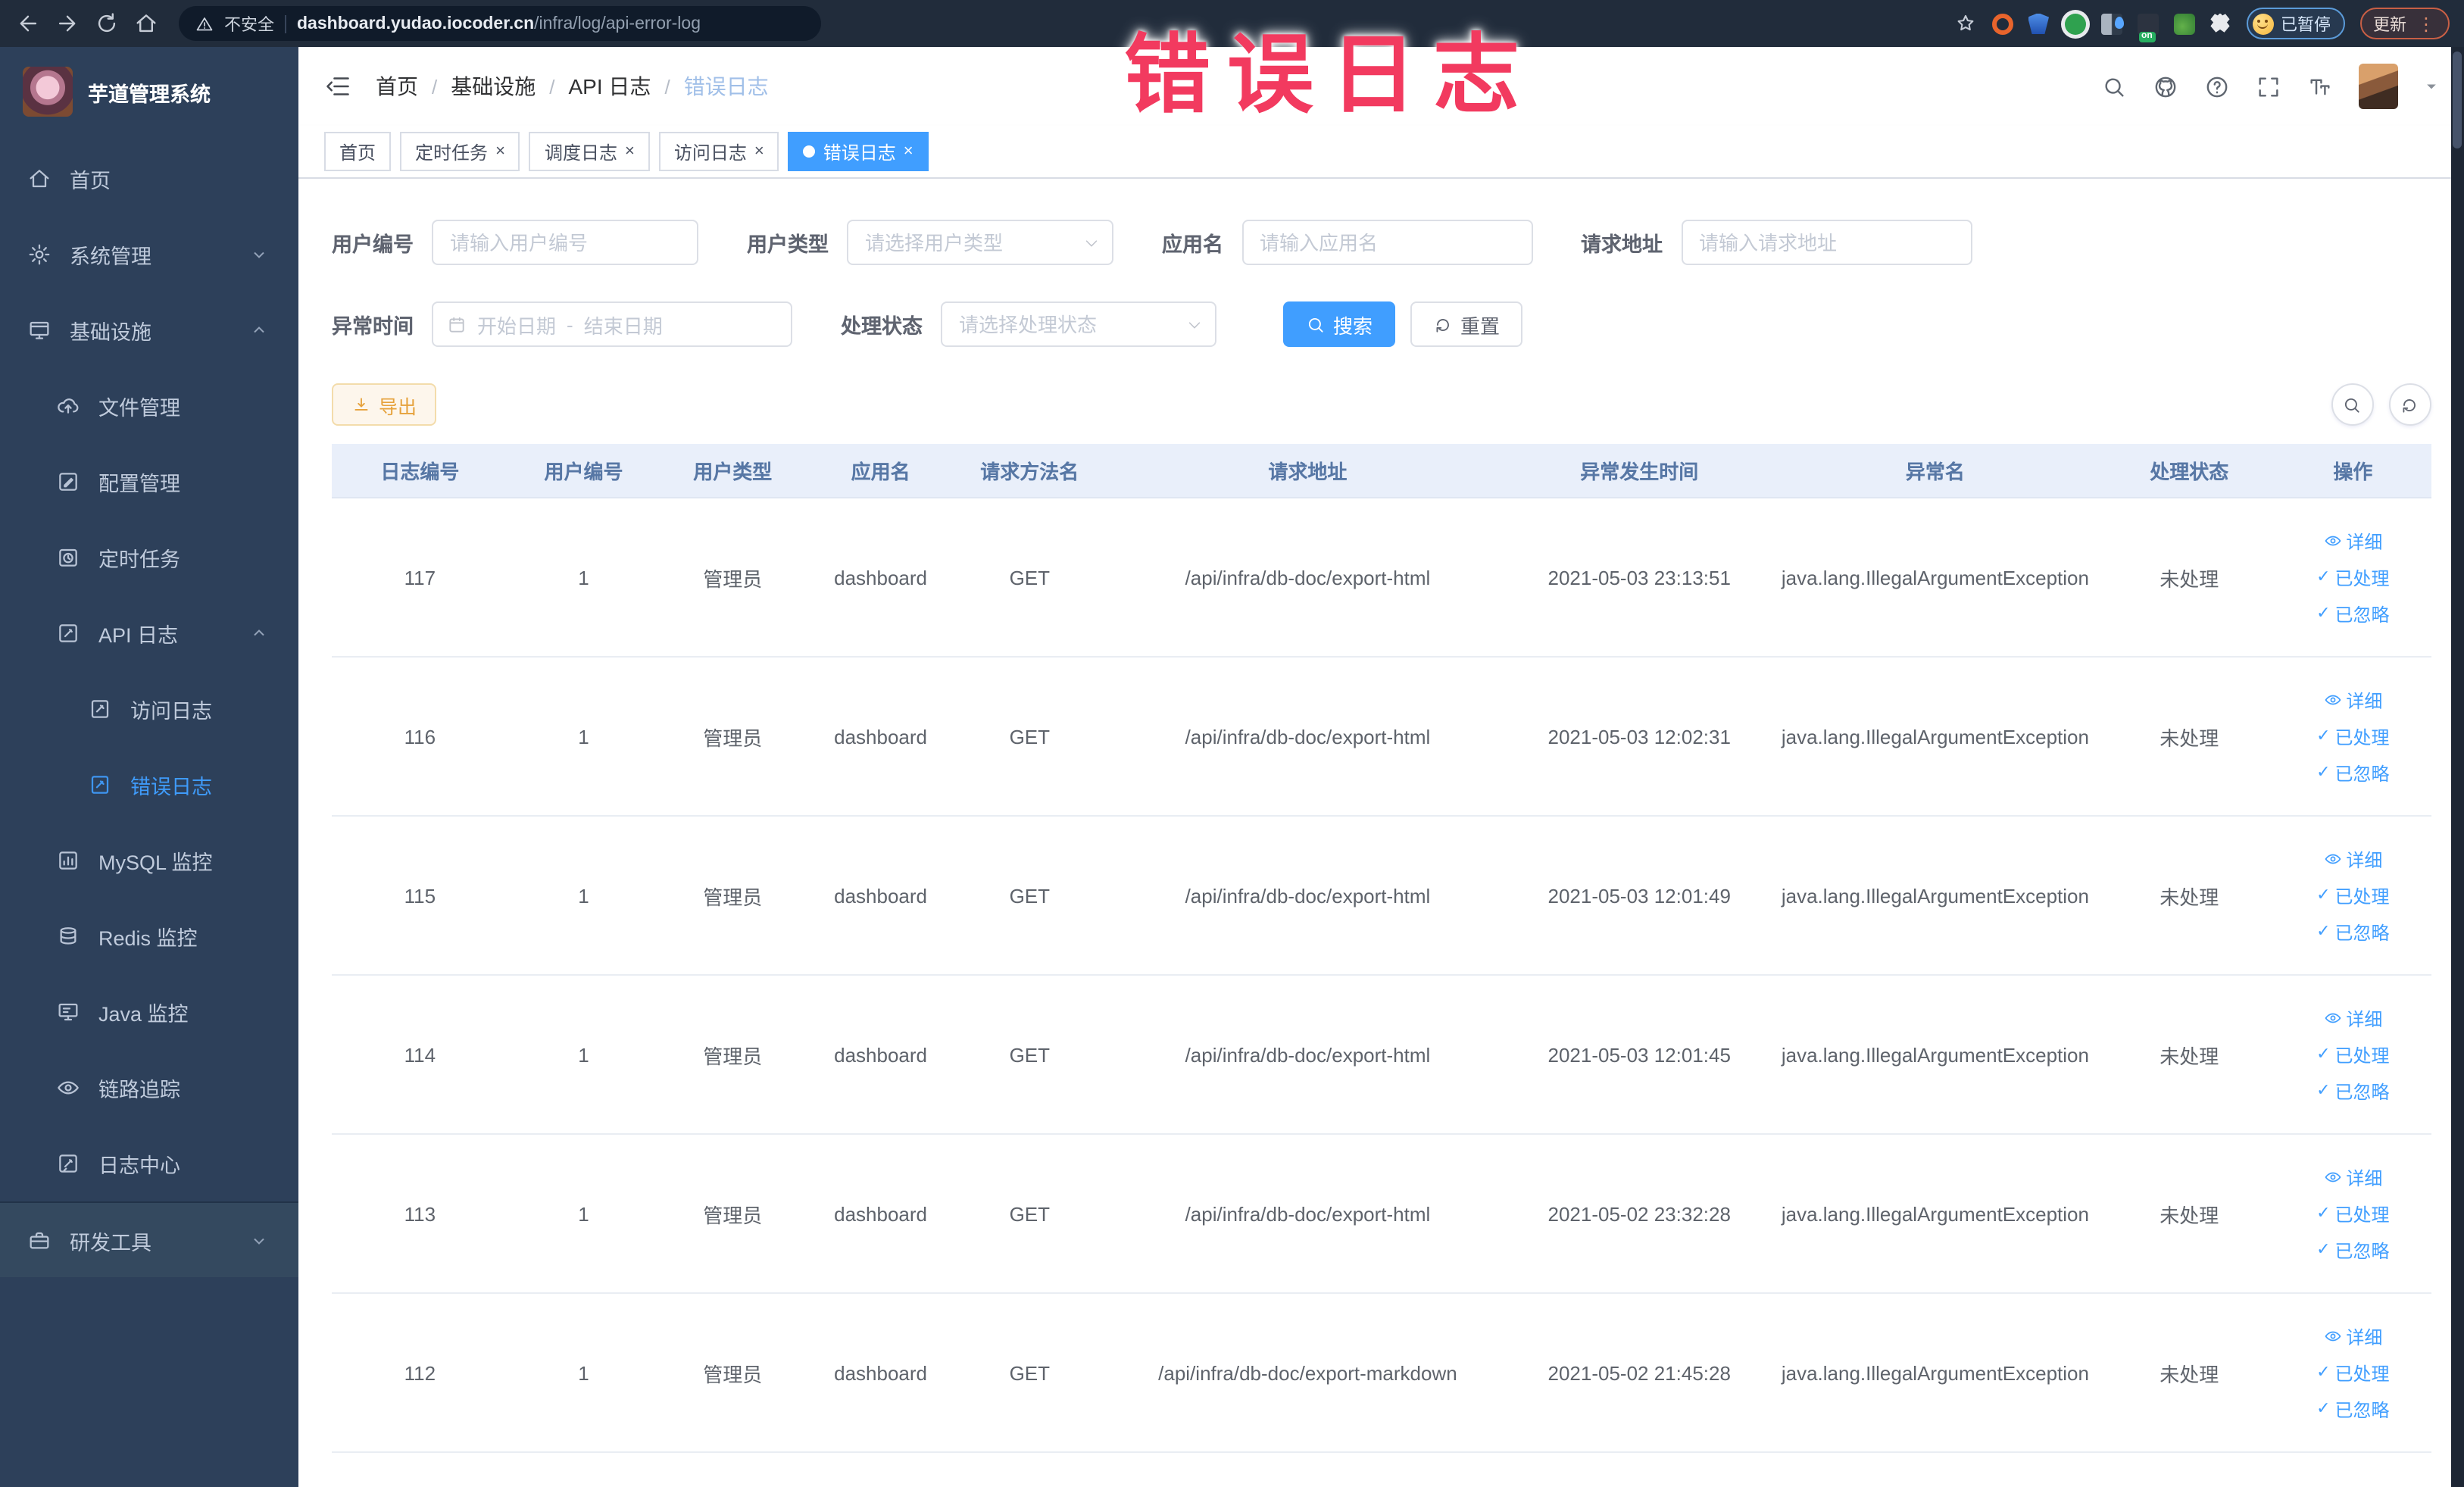  I want to click on page-scrollbar, so click(2457, 767).